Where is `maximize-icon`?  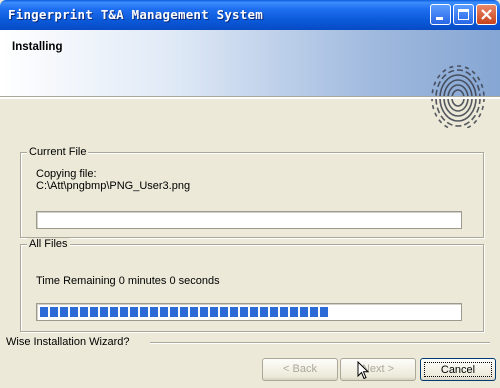 maximize-icon is located at coordinates (463, 14).